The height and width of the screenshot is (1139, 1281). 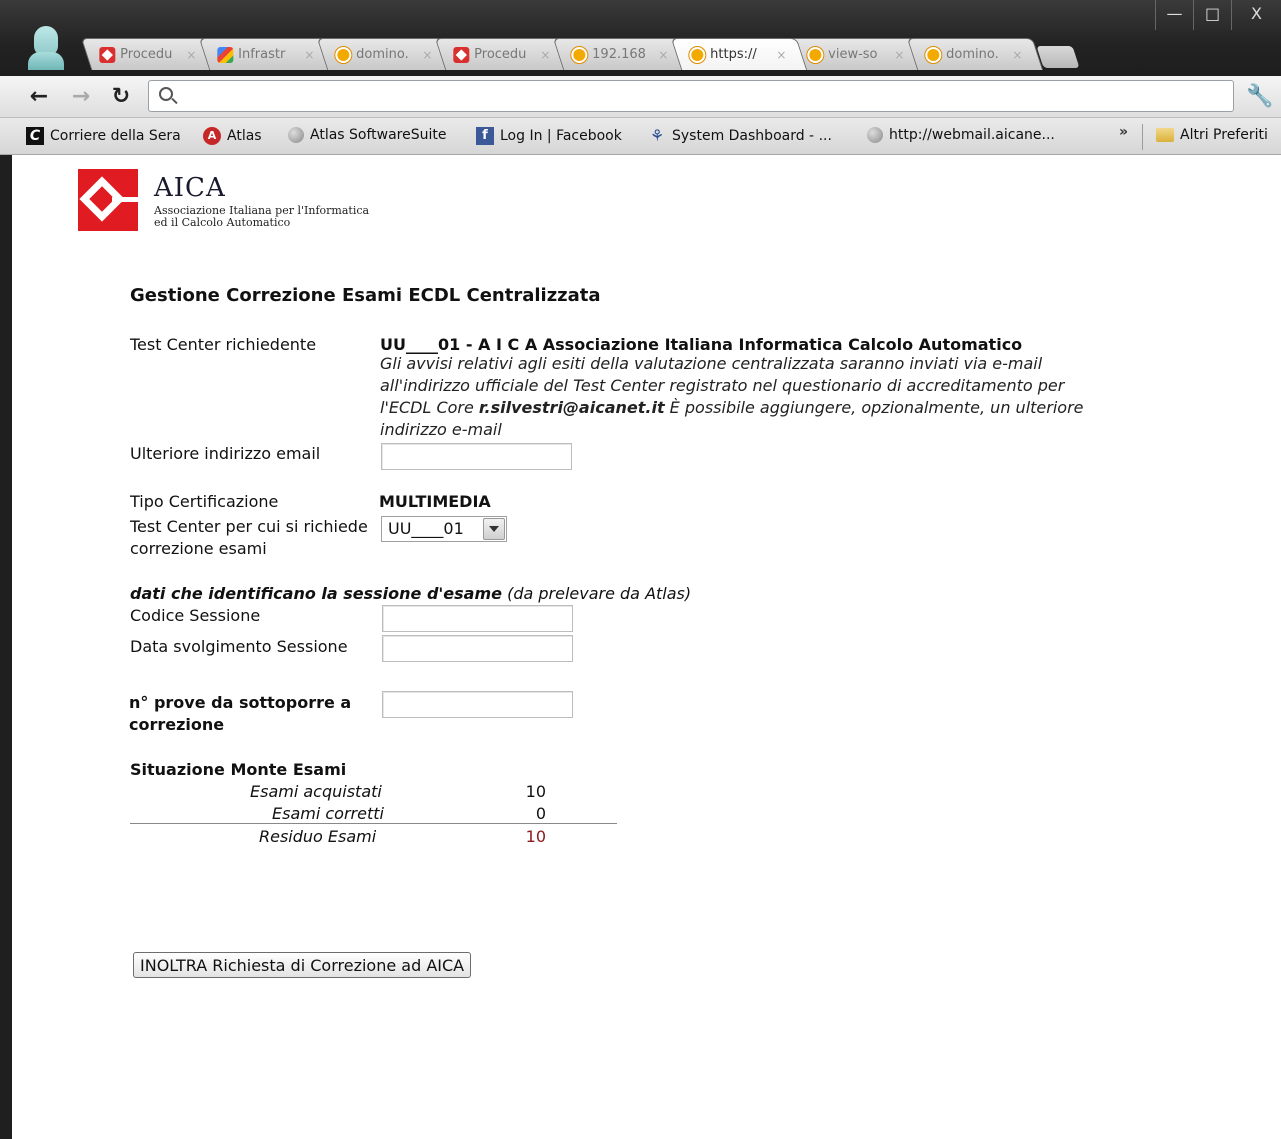 What do you see at coordinates (6, 647) in the screenshot?
I see `window-left-border` at bounding box center [6, 647].